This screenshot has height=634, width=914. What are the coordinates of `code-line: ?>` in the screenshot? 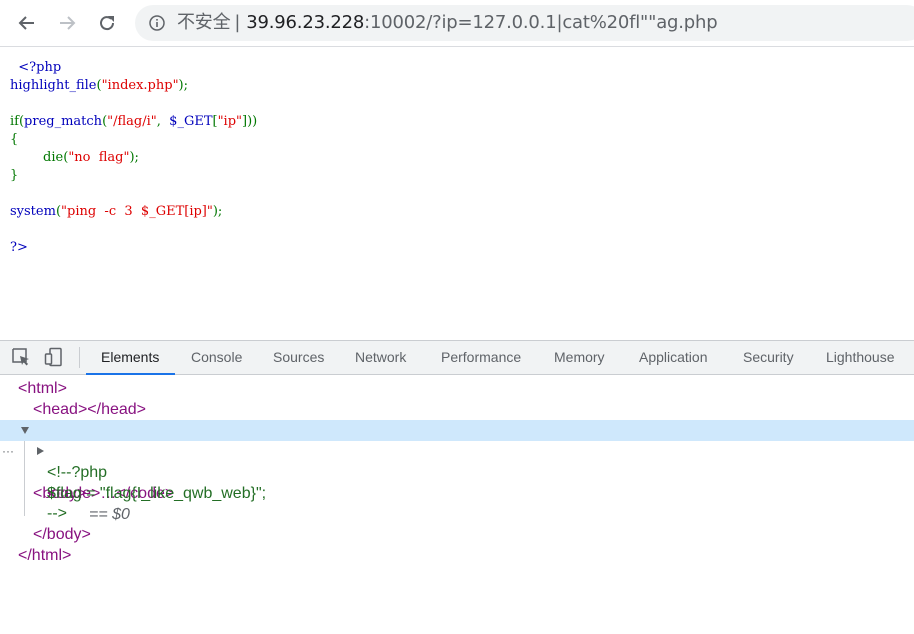 It's located at (133, 248).